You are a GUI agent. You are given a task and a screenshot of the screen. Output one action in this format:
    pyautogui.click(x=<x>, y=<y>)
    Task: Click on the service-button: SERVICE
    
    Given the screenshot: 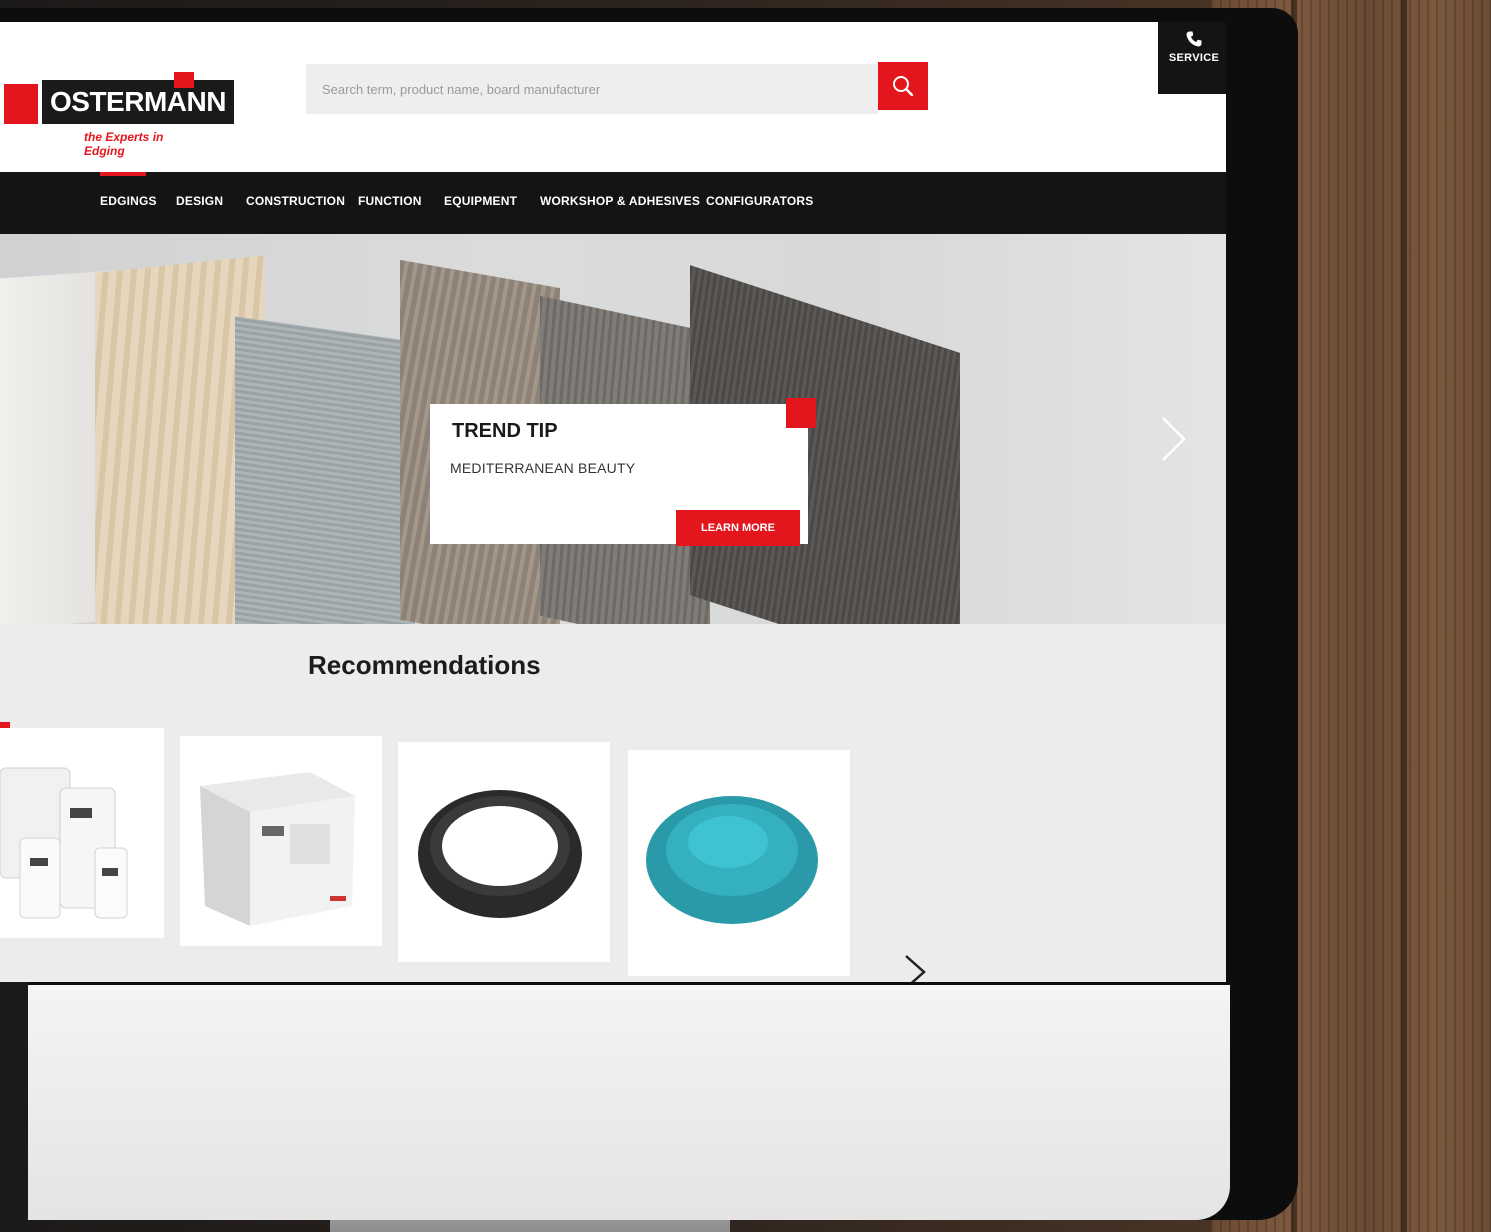 What is the action you would take?
    pyautogui.click(x=1192, y=58)
    